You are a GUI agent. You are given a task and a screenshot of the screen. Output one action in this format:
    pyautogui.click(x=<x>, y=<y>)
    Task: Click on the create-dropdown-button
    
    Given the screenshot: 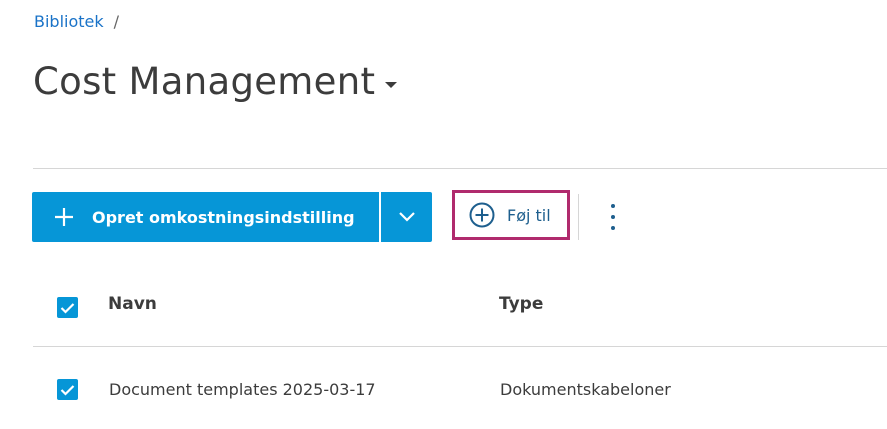 What is the action you would take?
    pyautogui.click(x=406, y=217)
    